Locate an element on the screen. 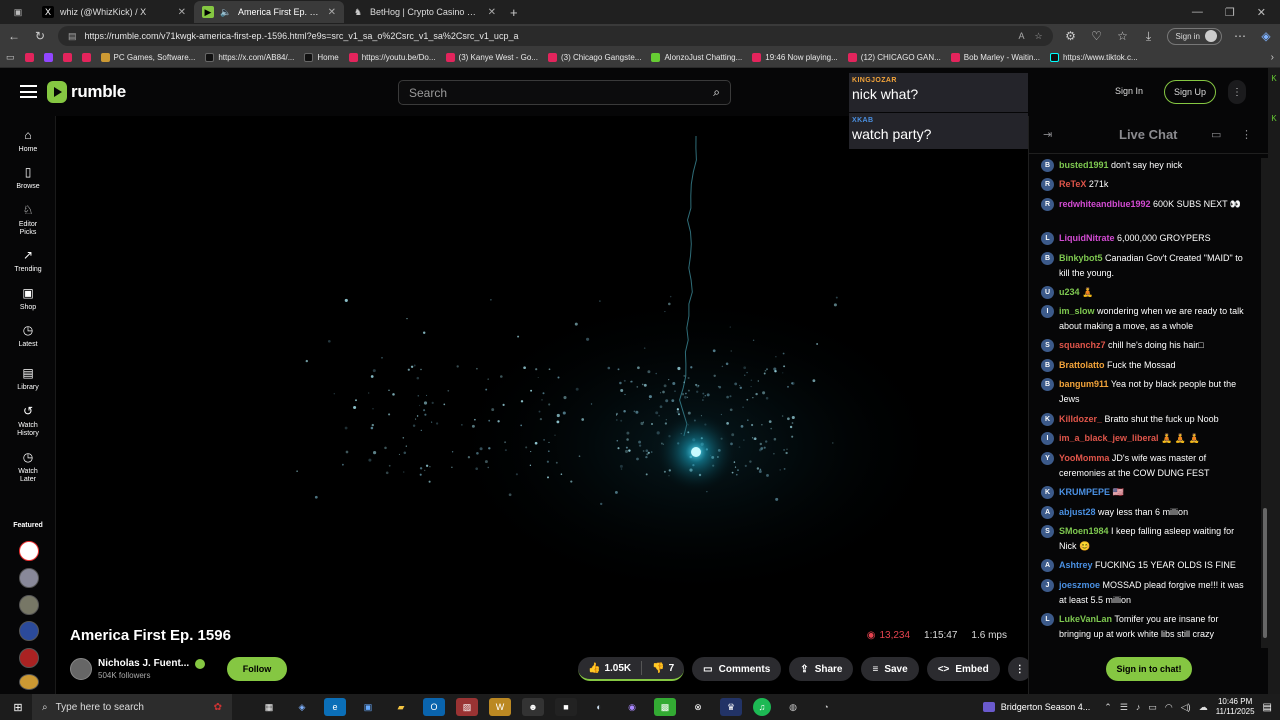  chat-username: redwhiteandblue1992 is located at coordinates (1105, 204).